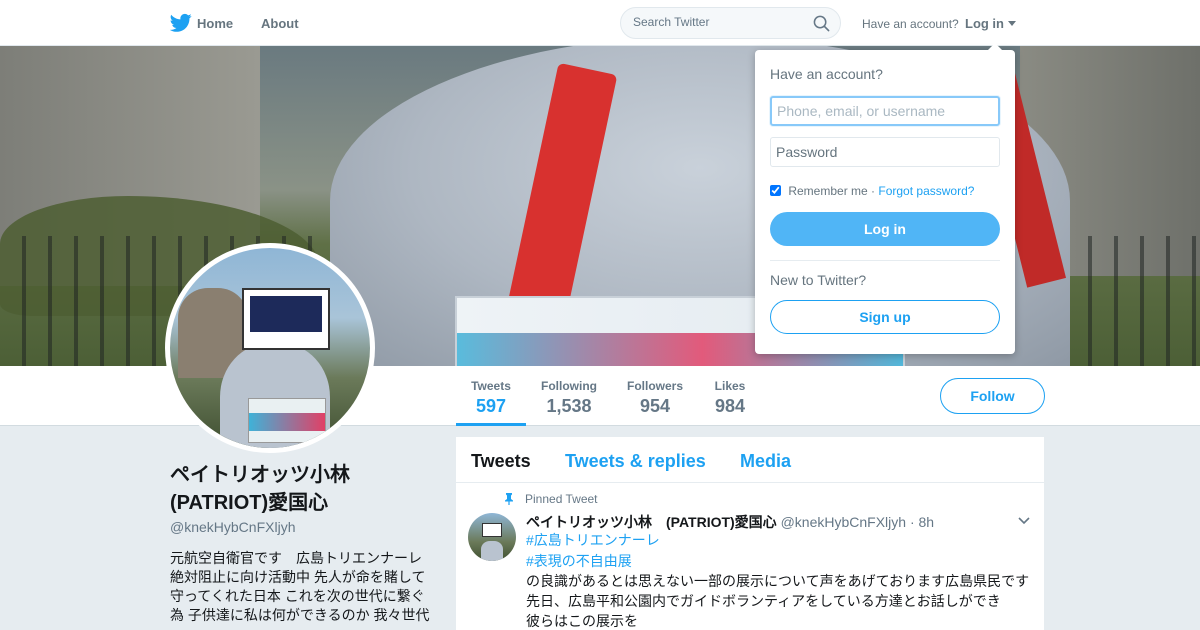 This screenshot has width=1200, height=630. I want to click on stat-value: 954, so click(655, 406).